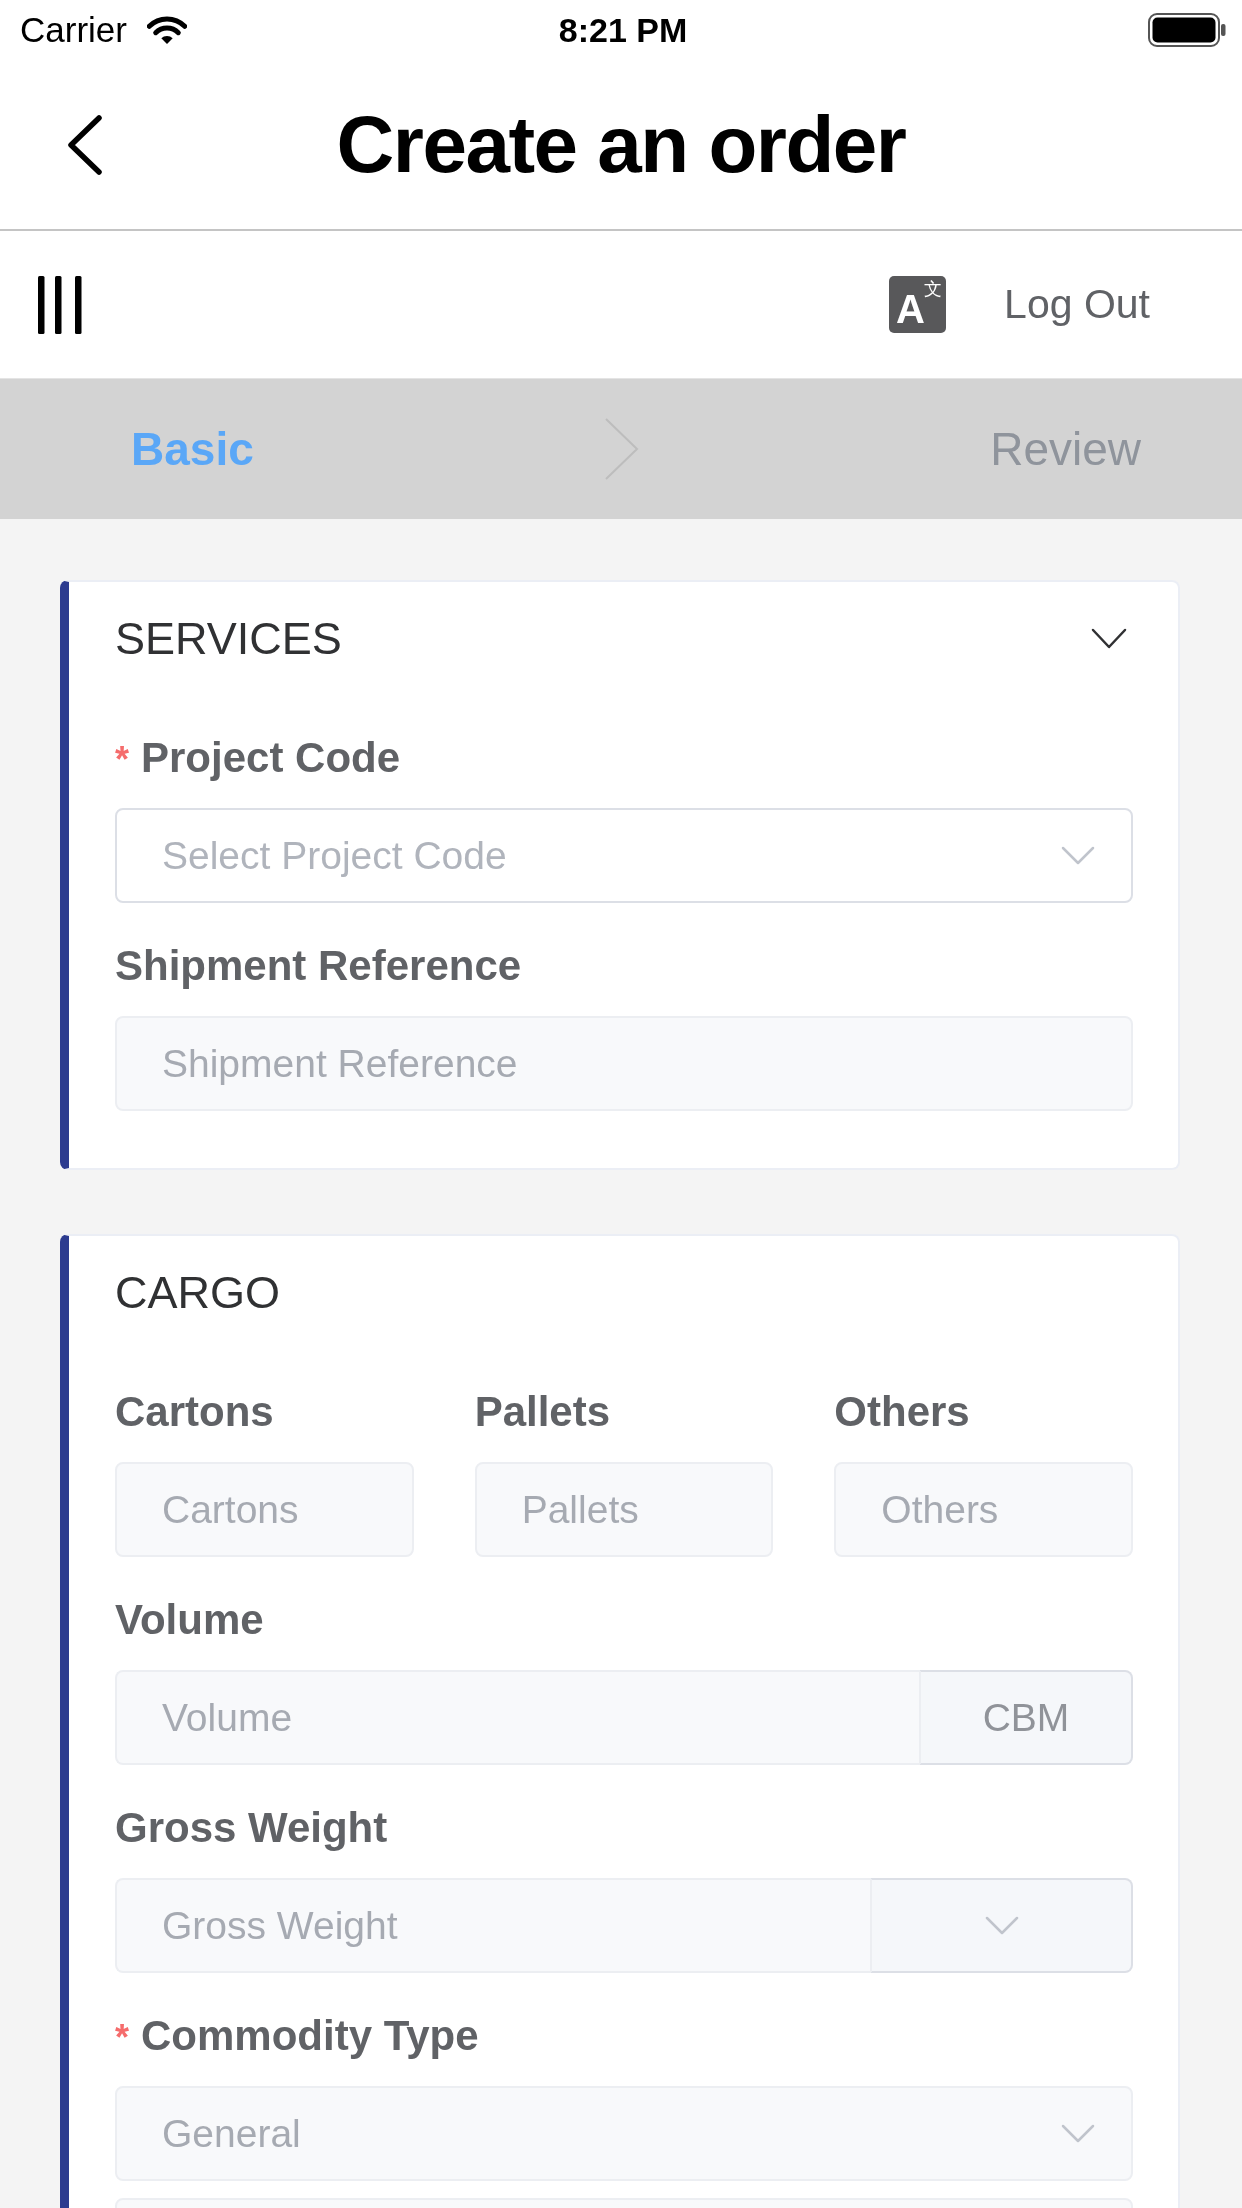 Image resolution: width=1242 pixels, height=2208 pixels. Describe the element at coordinates (85, 144) in the screenshot. I see `back-icon` at that location.